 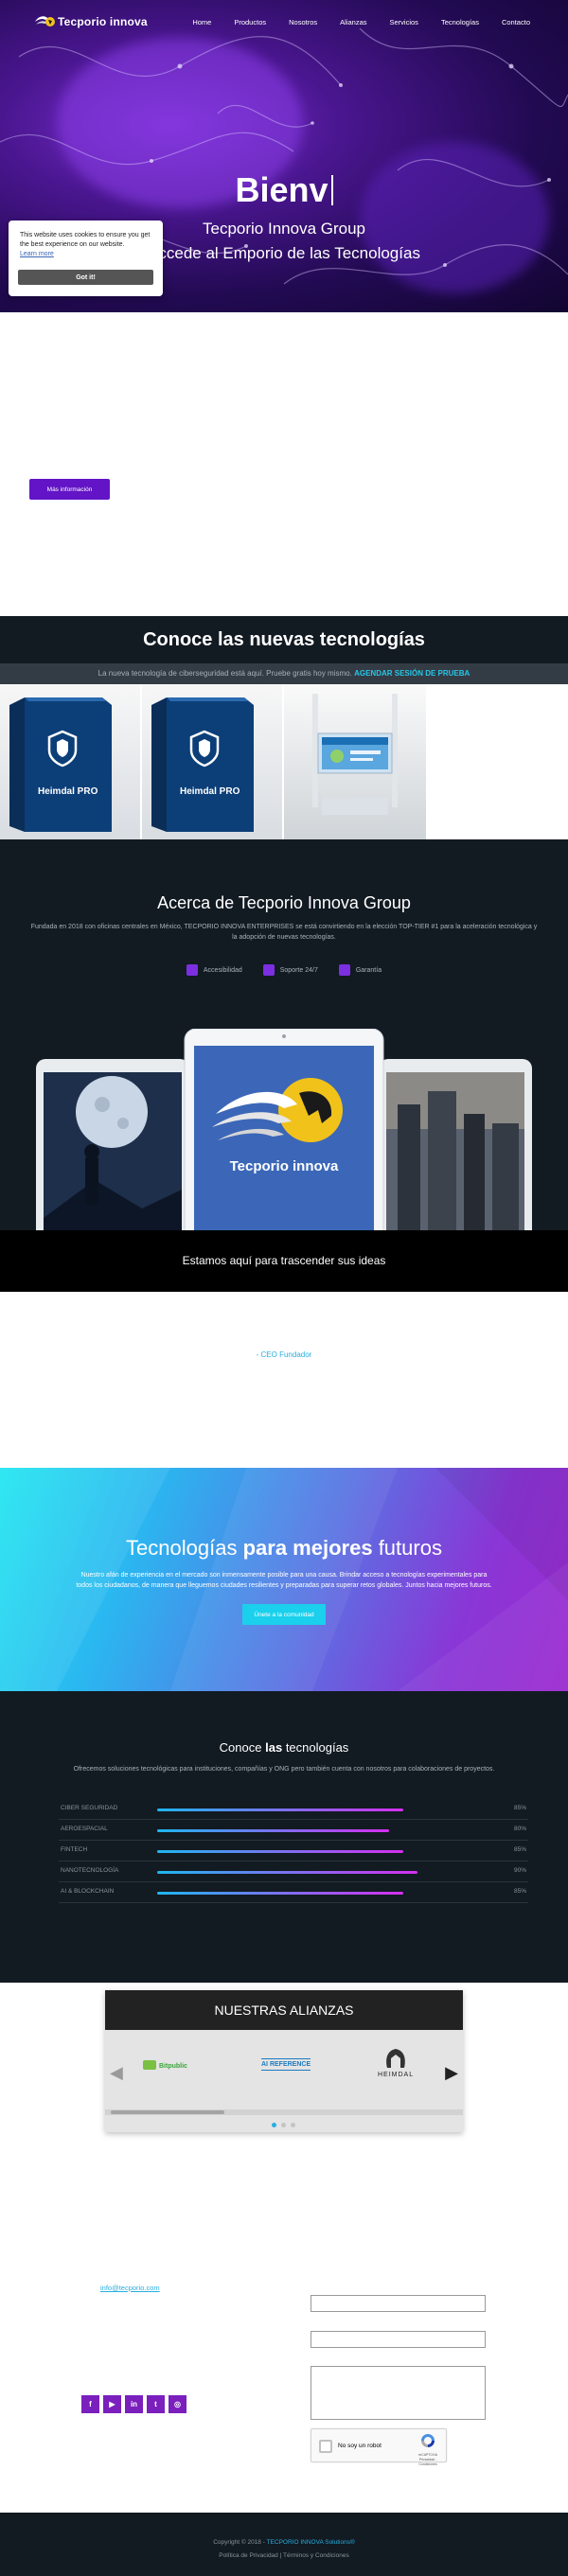 What do you see at coordinates (398, 2393) in the screenshot?
I see `contact-message-textarea` at bounding box center [398, 2393].